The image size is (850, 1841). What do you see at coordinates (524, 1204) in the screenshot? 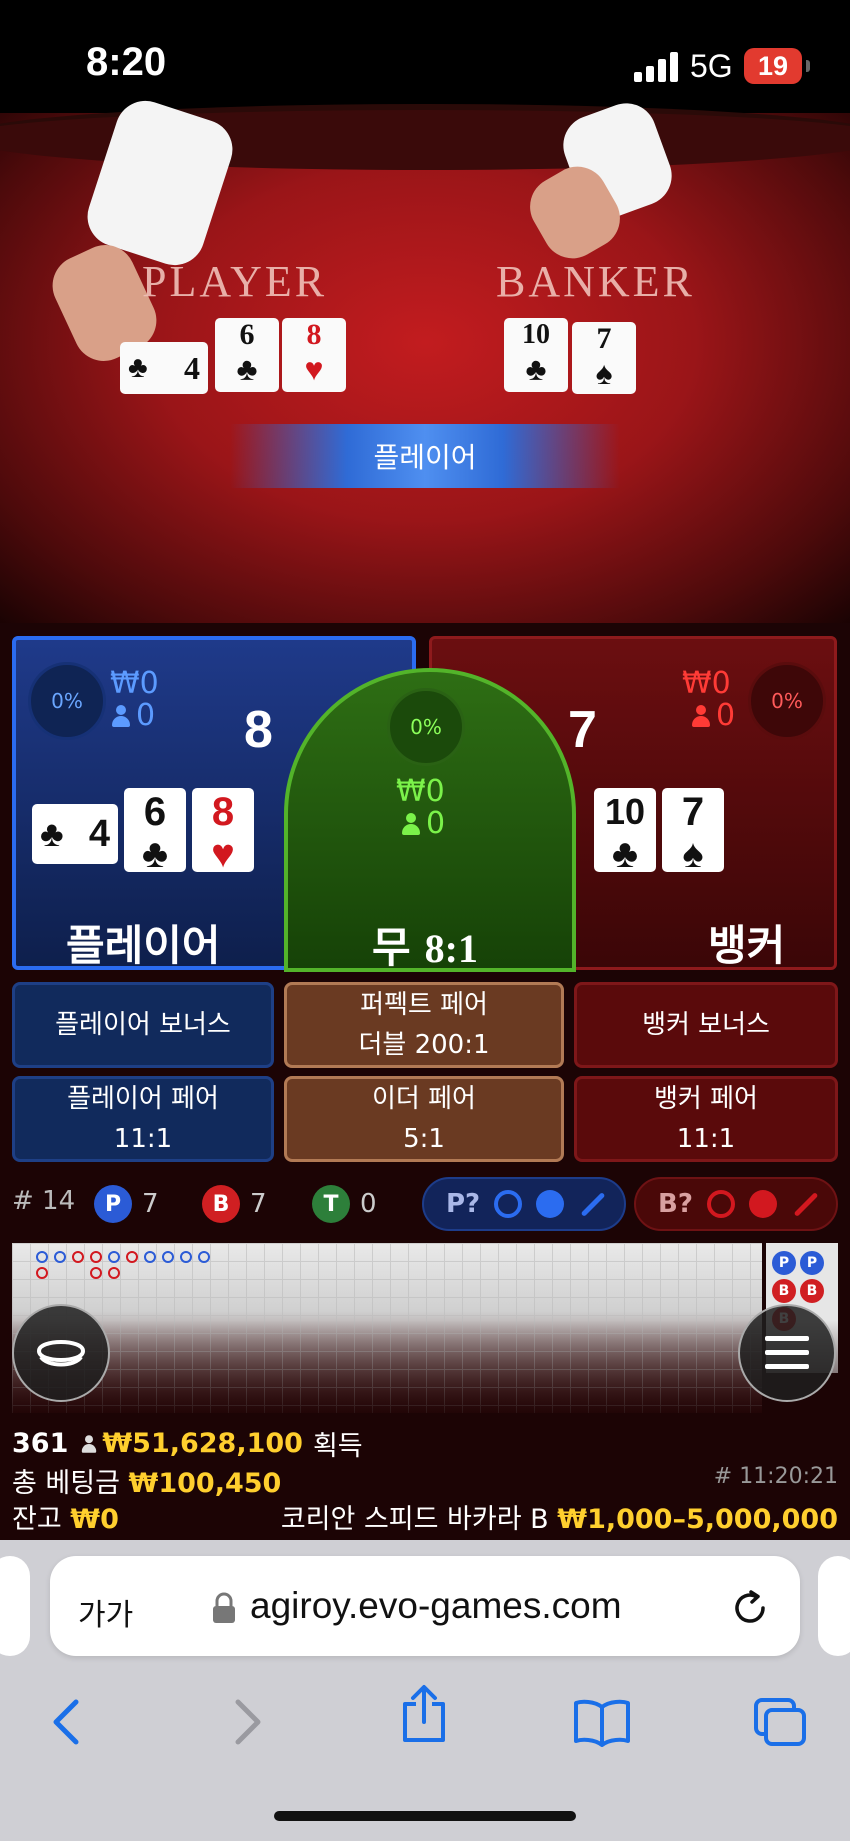
I see `player-predict-button: P?` at bounding box center [524, 1204].